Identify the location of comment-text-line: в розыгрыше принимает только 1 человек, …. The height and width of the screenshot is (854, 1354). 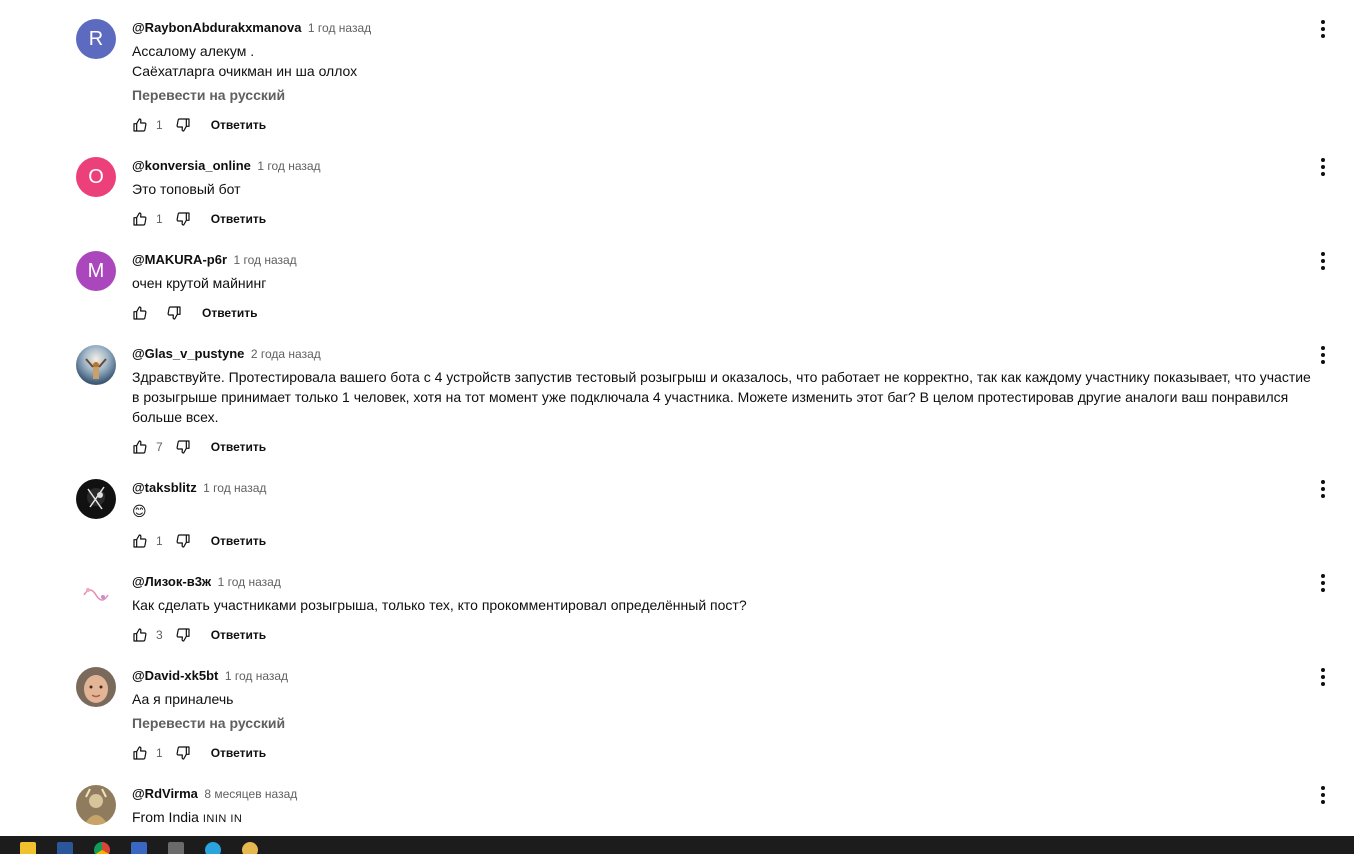
(710, 397).